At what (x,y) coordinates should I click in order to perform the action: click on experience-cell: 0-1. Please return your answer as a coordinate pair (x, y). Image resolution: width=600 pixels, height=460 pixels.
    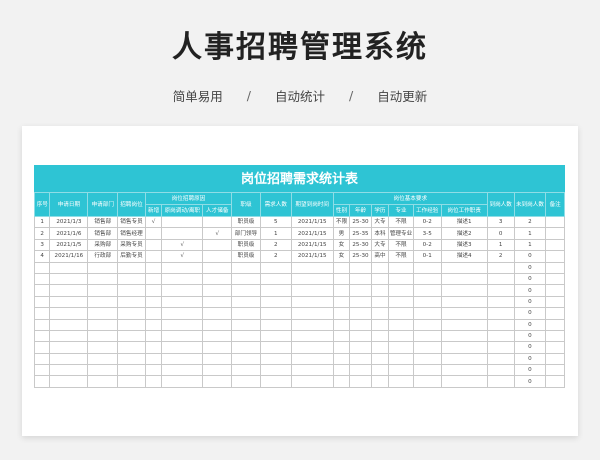
    Looking at the image, I should click on (427, 256).